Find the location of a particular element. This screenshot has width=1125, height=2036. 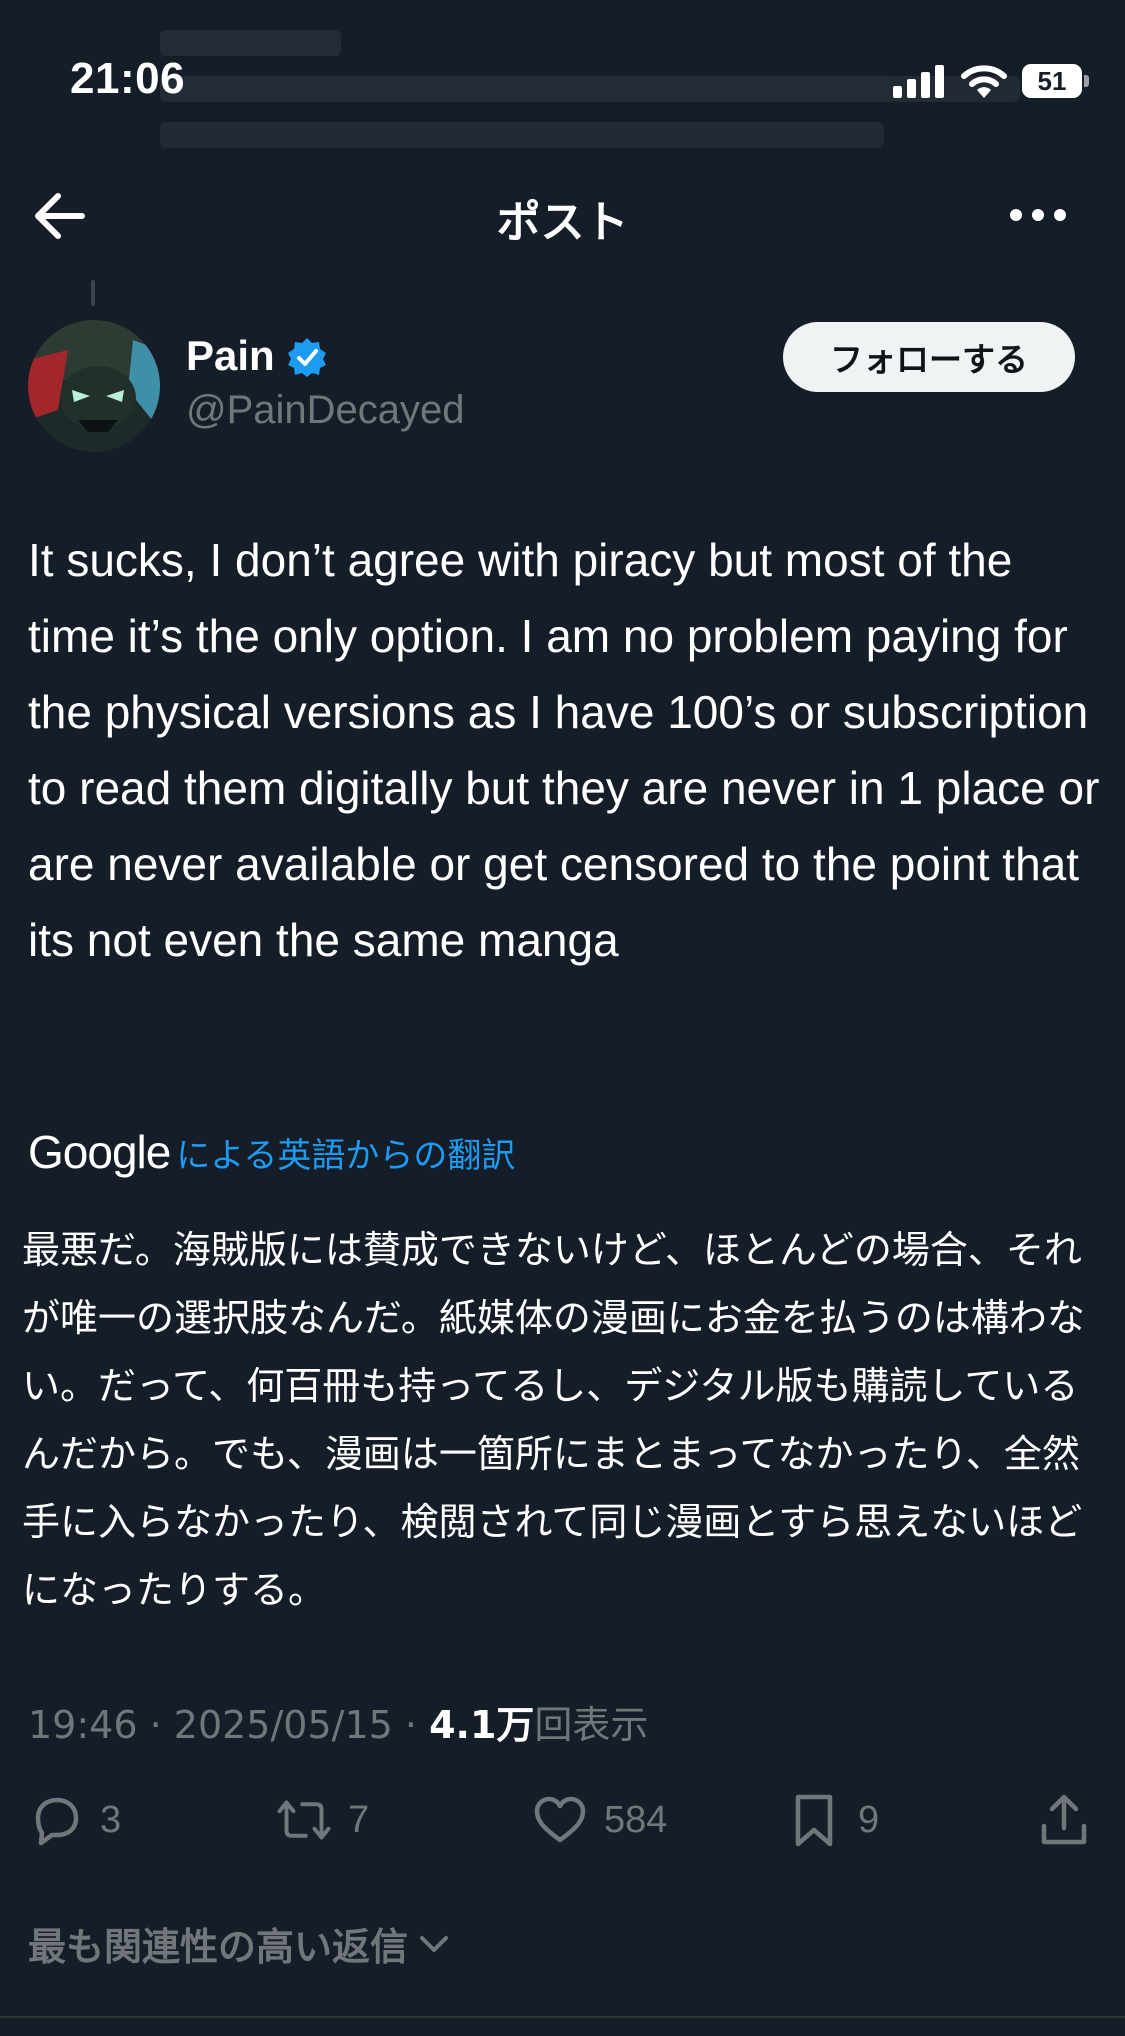

repost-count: 7 is located at coordinates (359, 1819).